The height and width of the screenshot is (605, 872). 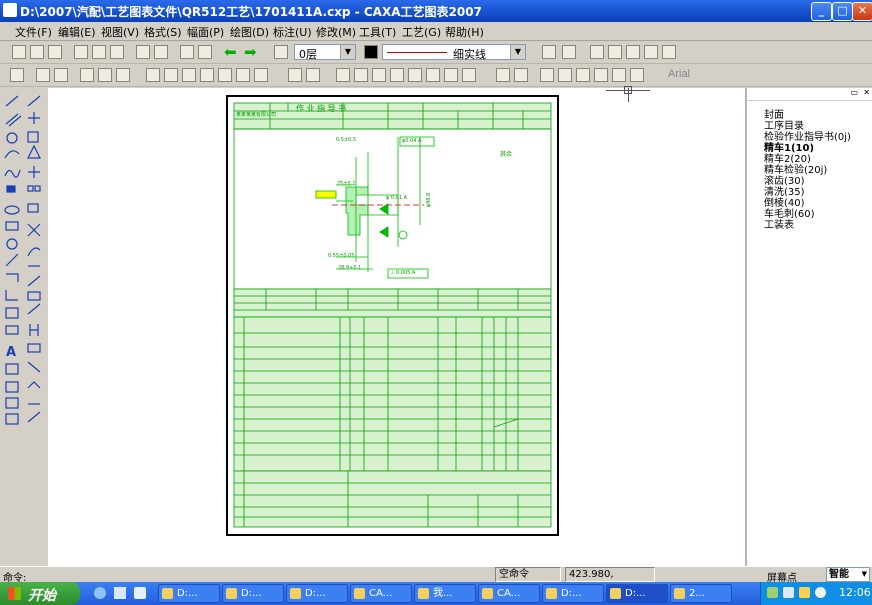 I want to click on tool-d-icon, so click(x=651, y=52).